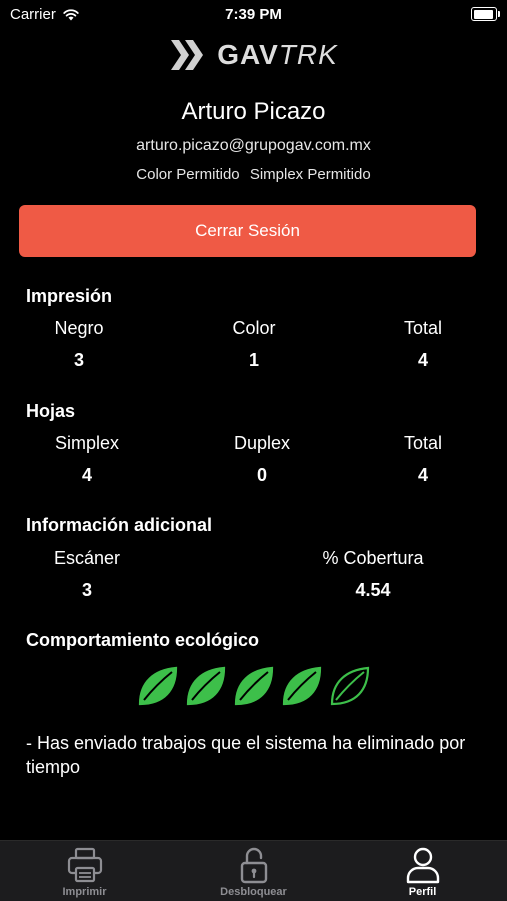 The image size is (507, 901). What do you see at coordinates (143, 640) in the screenshot?
I see `eco-title: Comportamiento ecológico` at bounding box center [143, 640].